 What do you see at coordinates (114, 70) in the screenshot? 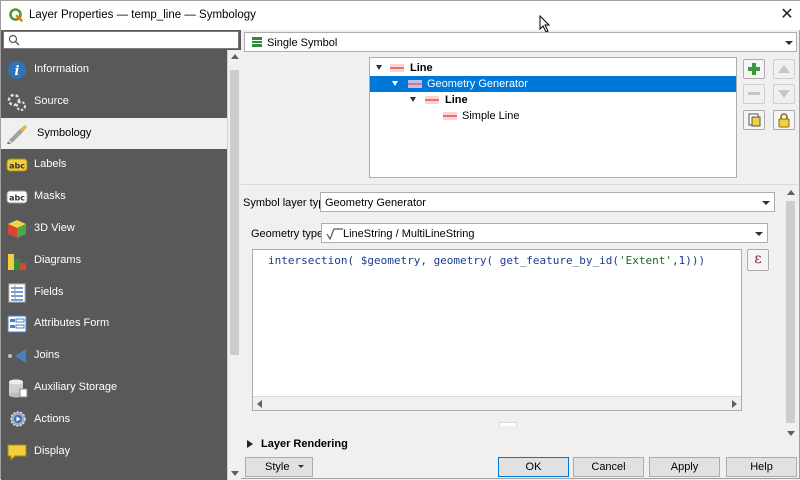
I see `sidebar-item-information: i Information` at bounding box center [114, 70].